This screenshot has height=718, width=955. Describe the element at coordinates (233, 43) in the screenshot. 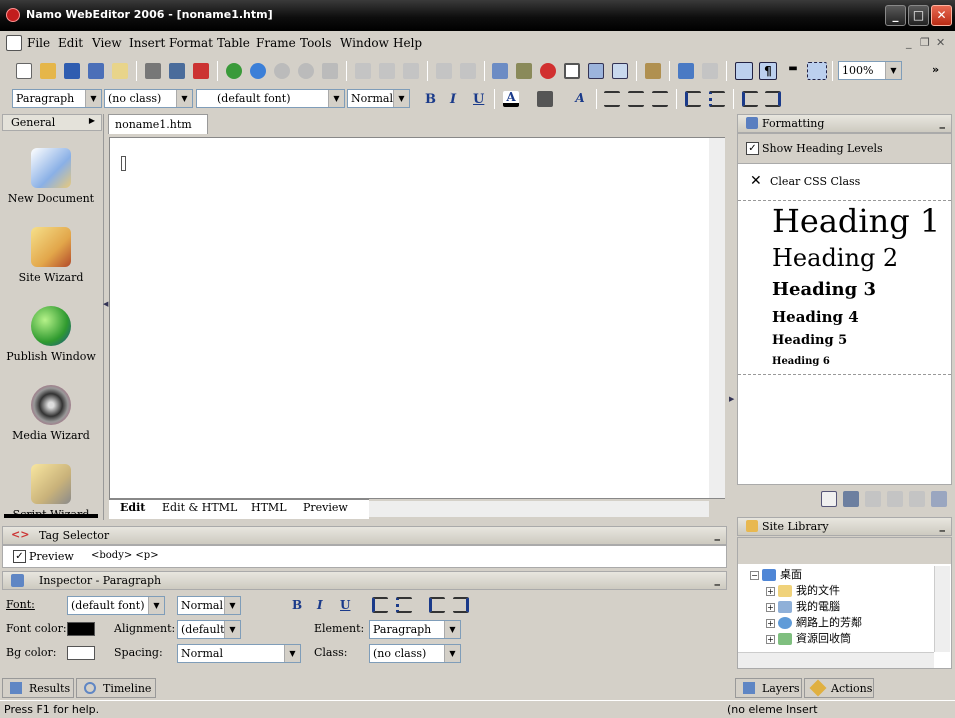

I see `menu-table: Table` at that location.